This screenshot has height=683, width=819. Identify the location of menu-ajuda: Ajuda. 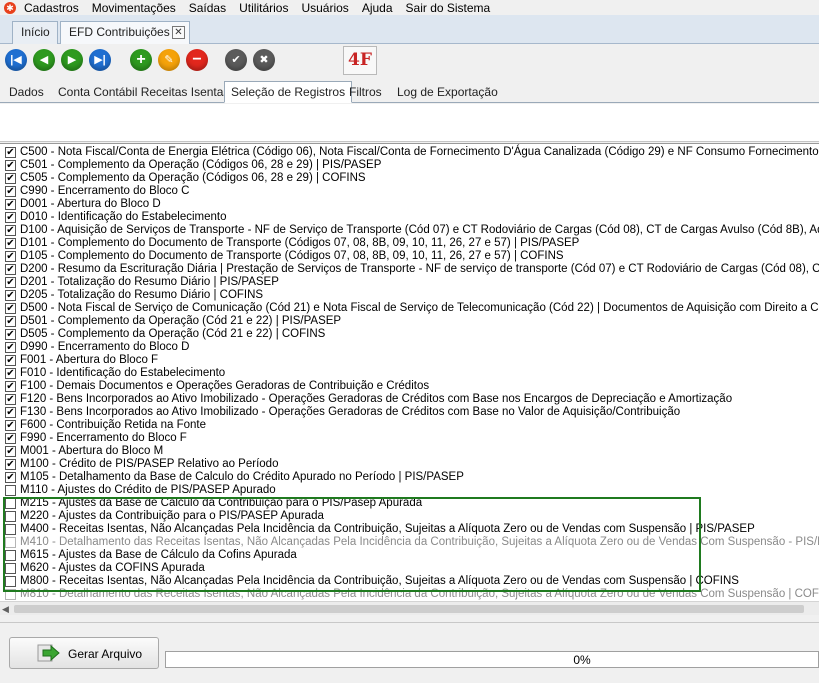
(377, 8).